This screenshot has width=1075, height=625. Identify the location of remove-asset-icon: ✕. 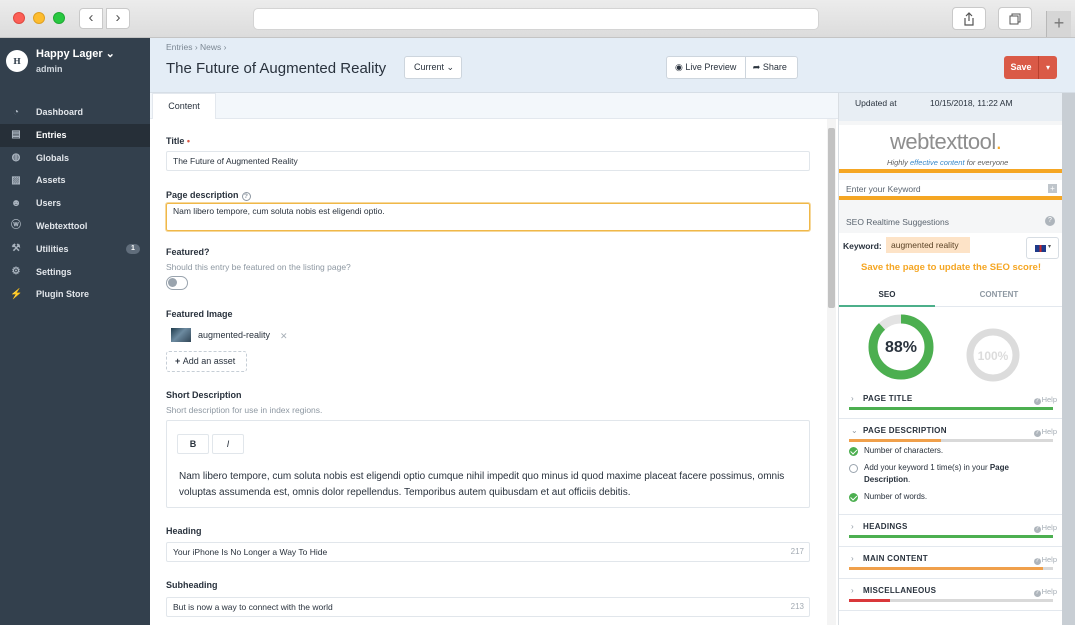
(284, 336).